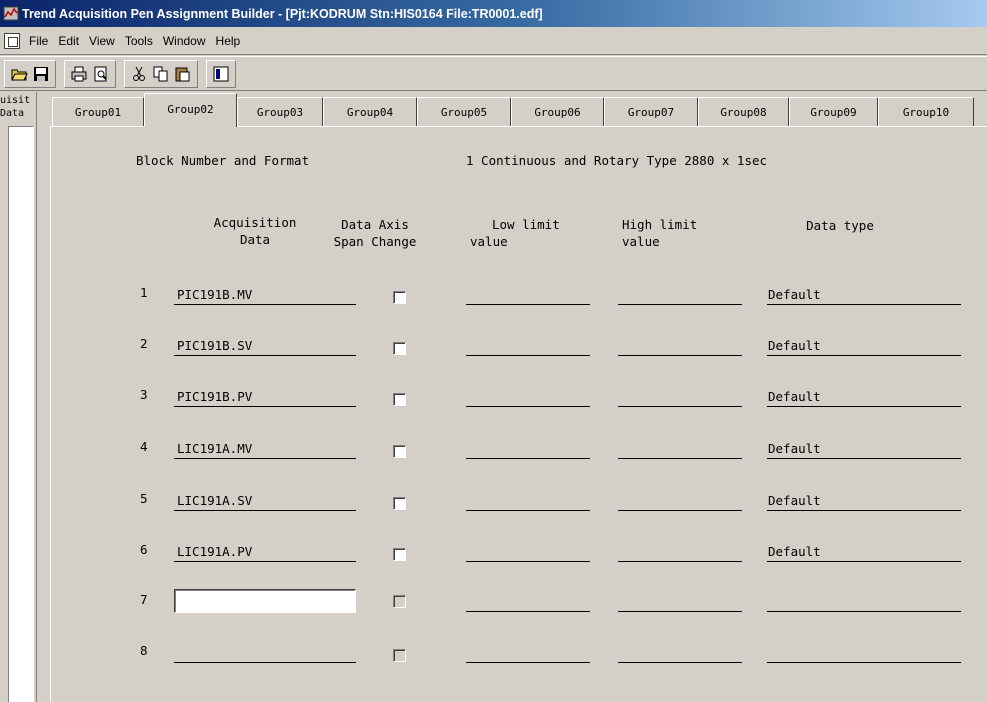  I want to click on tab-label: Group07, so click(651, 112).